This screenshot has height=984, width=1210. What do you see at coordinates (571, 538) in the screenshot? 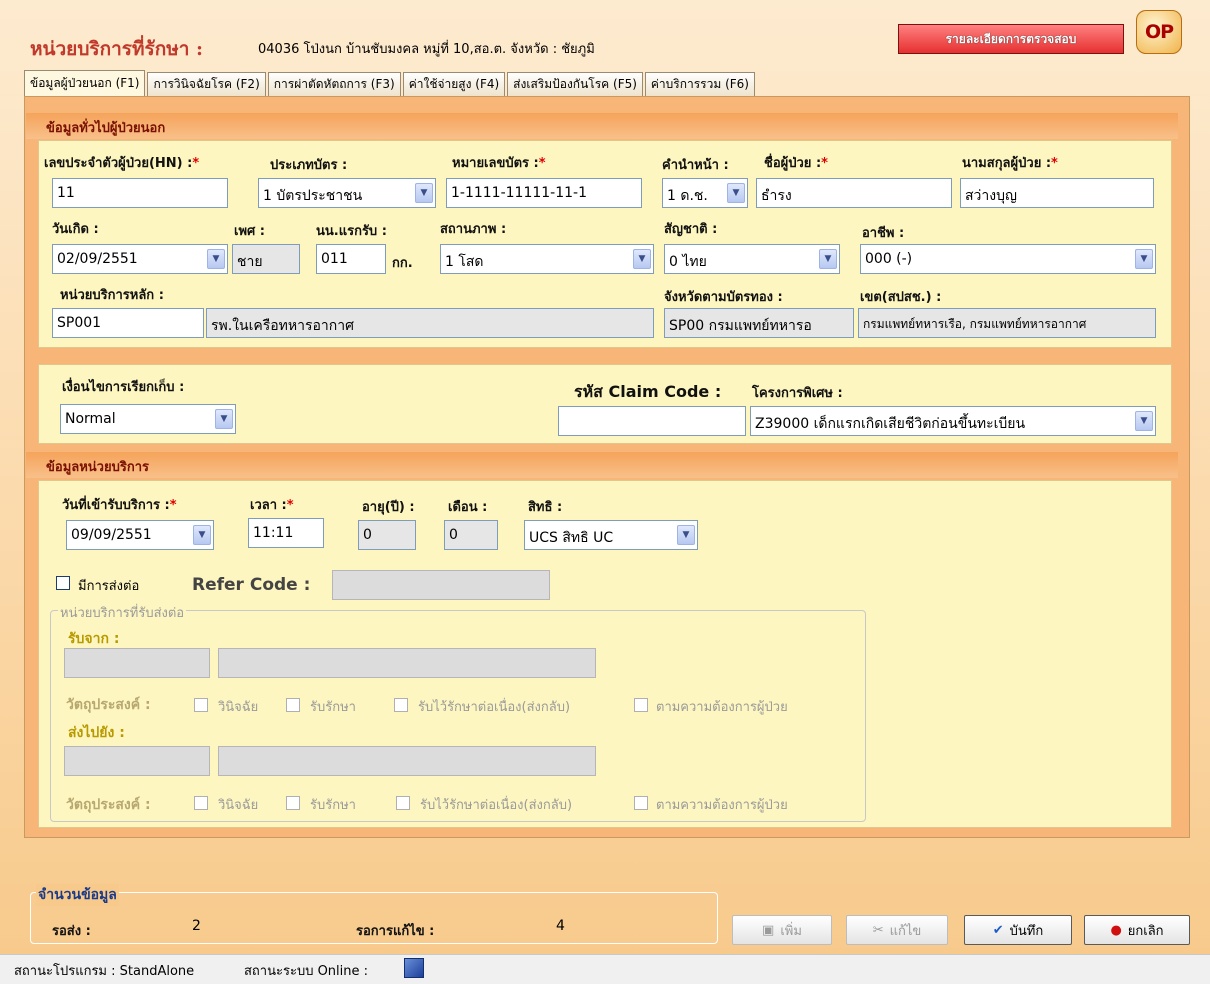
I see `right-value: UCS สิทธิ UC` at bounding box center [571, 538].